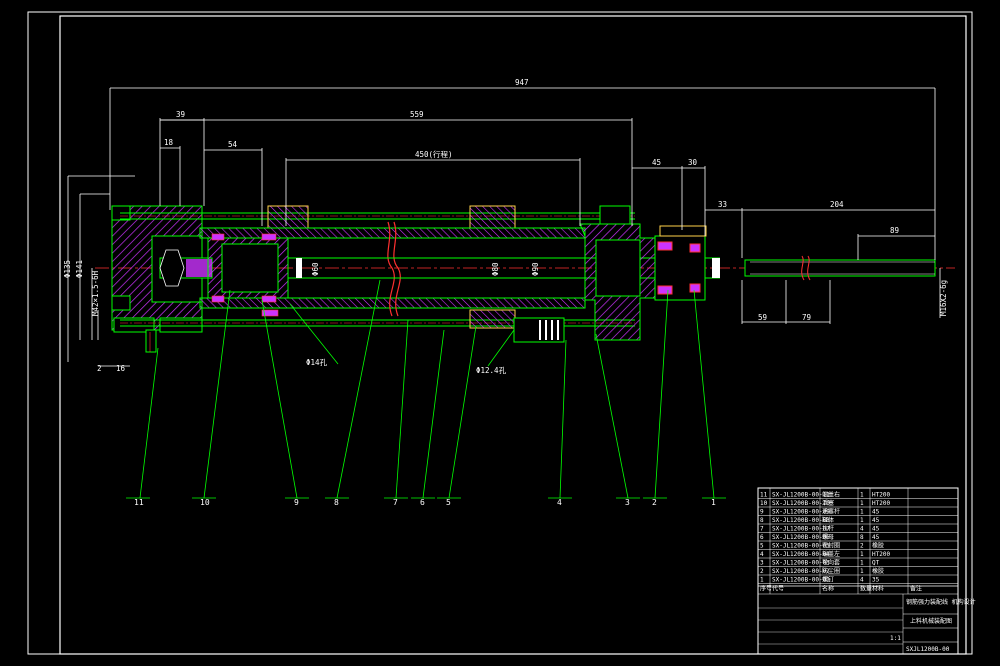 Image resolution: width=1000 pixels, height=666 pixels. What do you see at coordinates (895, 638) in the screenshot?
I see `tb-scale: 1:1` at bounding box center [895, 638].